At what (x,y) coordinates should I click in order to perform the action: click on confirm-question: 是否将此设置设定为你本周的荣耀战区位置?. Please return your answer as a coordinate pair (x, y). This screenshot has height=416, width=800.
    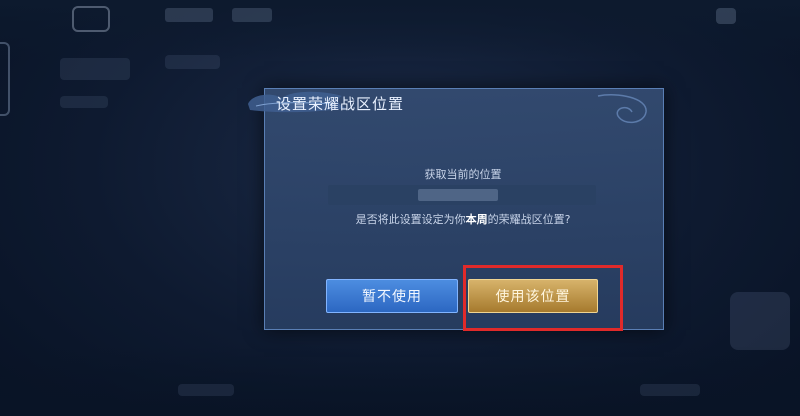
    Looking at the image, I should click on (463, 219).